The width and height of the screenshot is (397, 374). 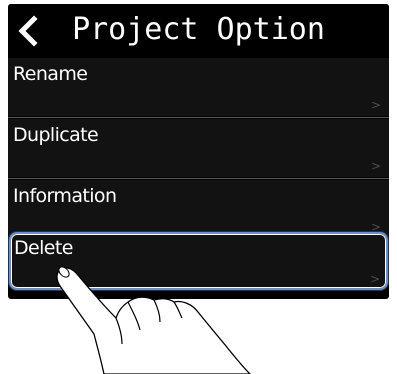 I want to click on menu-item-label: Duplicate, so click(x=56, y=135).